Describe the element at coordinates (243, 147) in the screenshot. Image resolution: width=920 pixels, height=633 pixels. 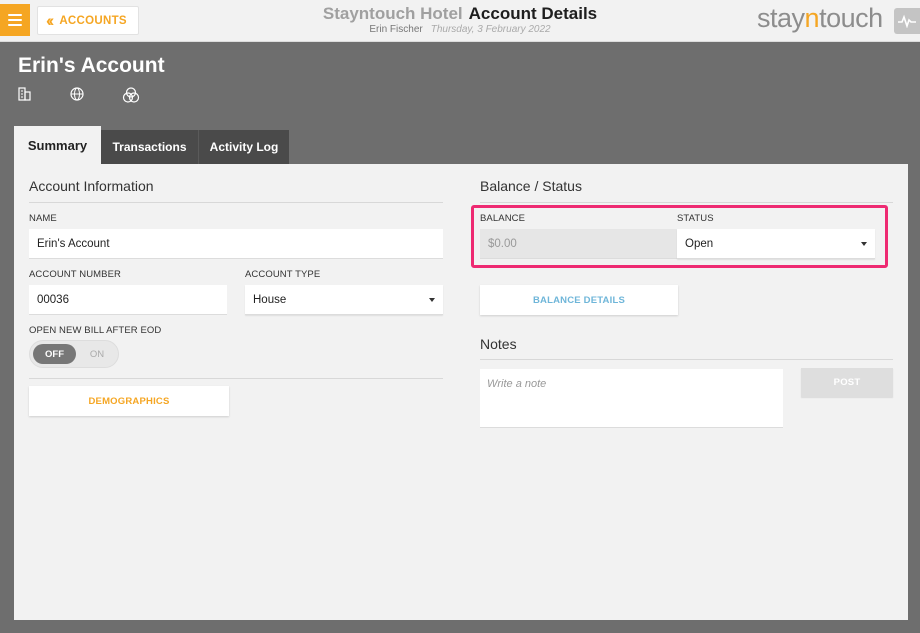
I see `tab-activity-log: Activity Log` at that location.